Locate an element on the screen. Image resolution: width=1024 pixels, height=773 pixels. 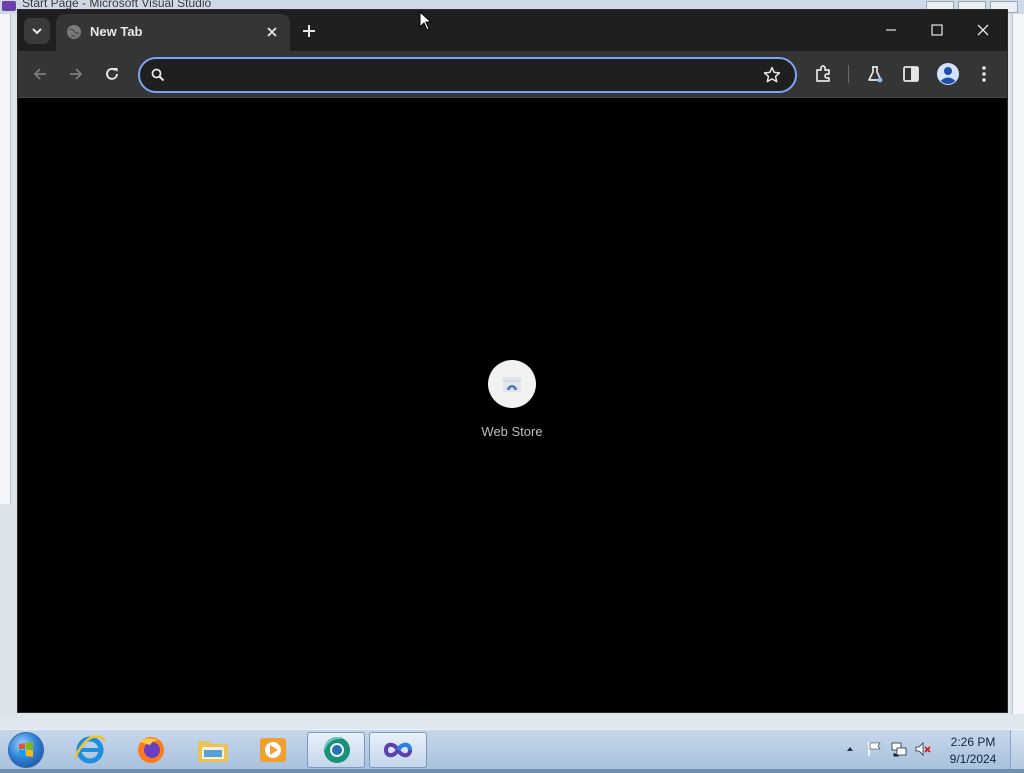
search-icon is located at coordinates (158, 75).